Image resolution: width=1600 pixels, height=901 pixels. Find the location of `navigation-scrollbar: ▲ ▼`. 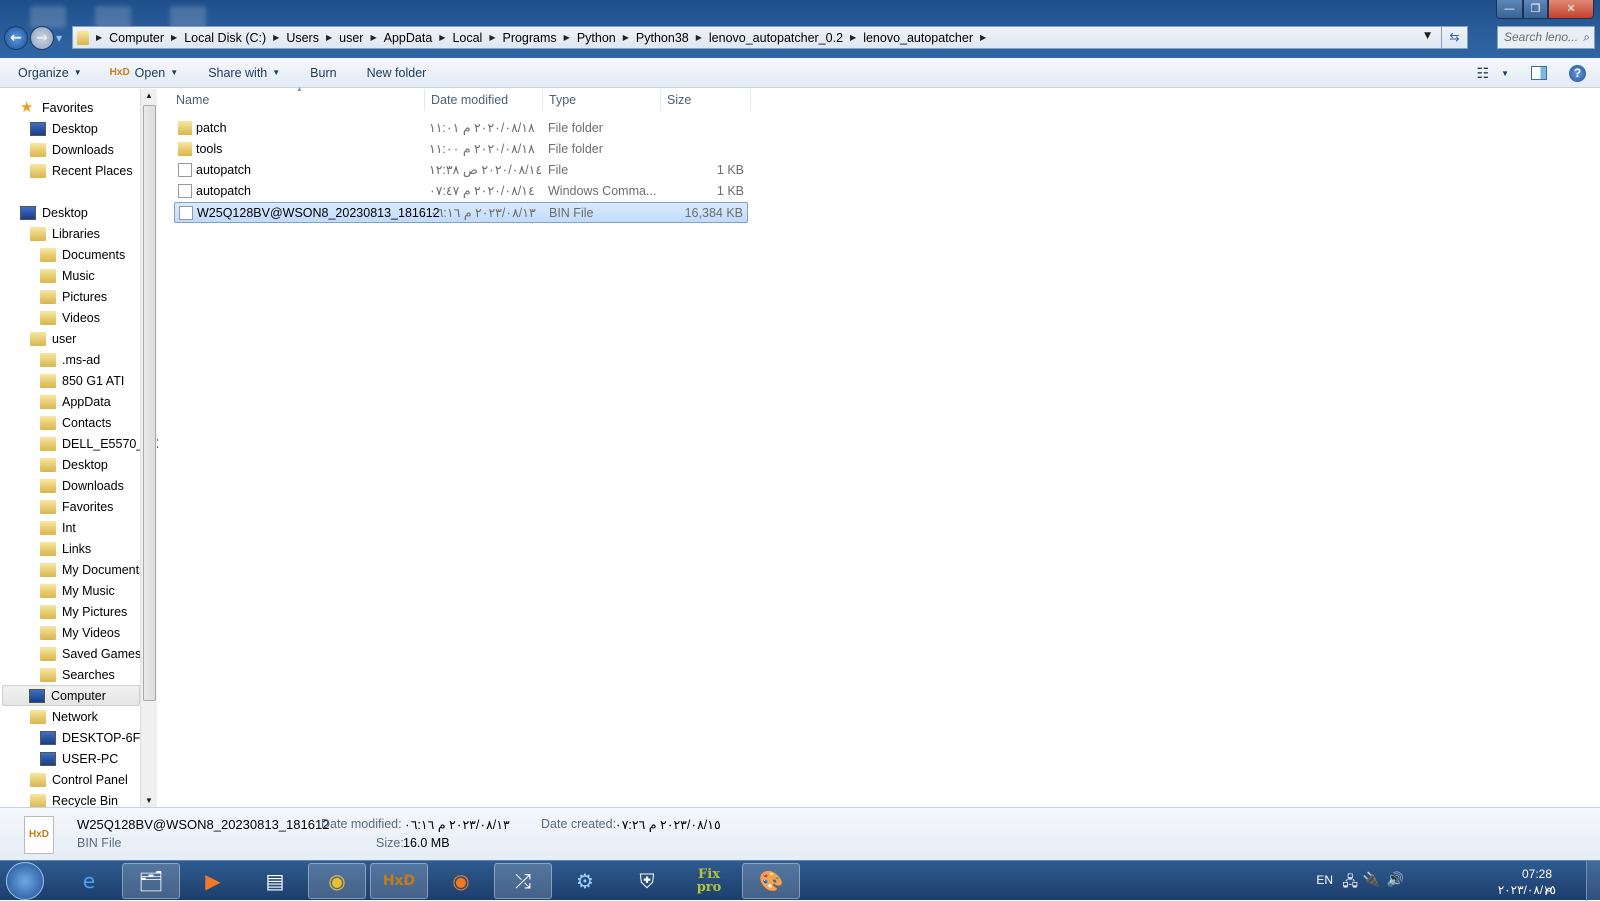

navigation-scrollbar: ▲ ▼ is located at coordinates (148, 448).